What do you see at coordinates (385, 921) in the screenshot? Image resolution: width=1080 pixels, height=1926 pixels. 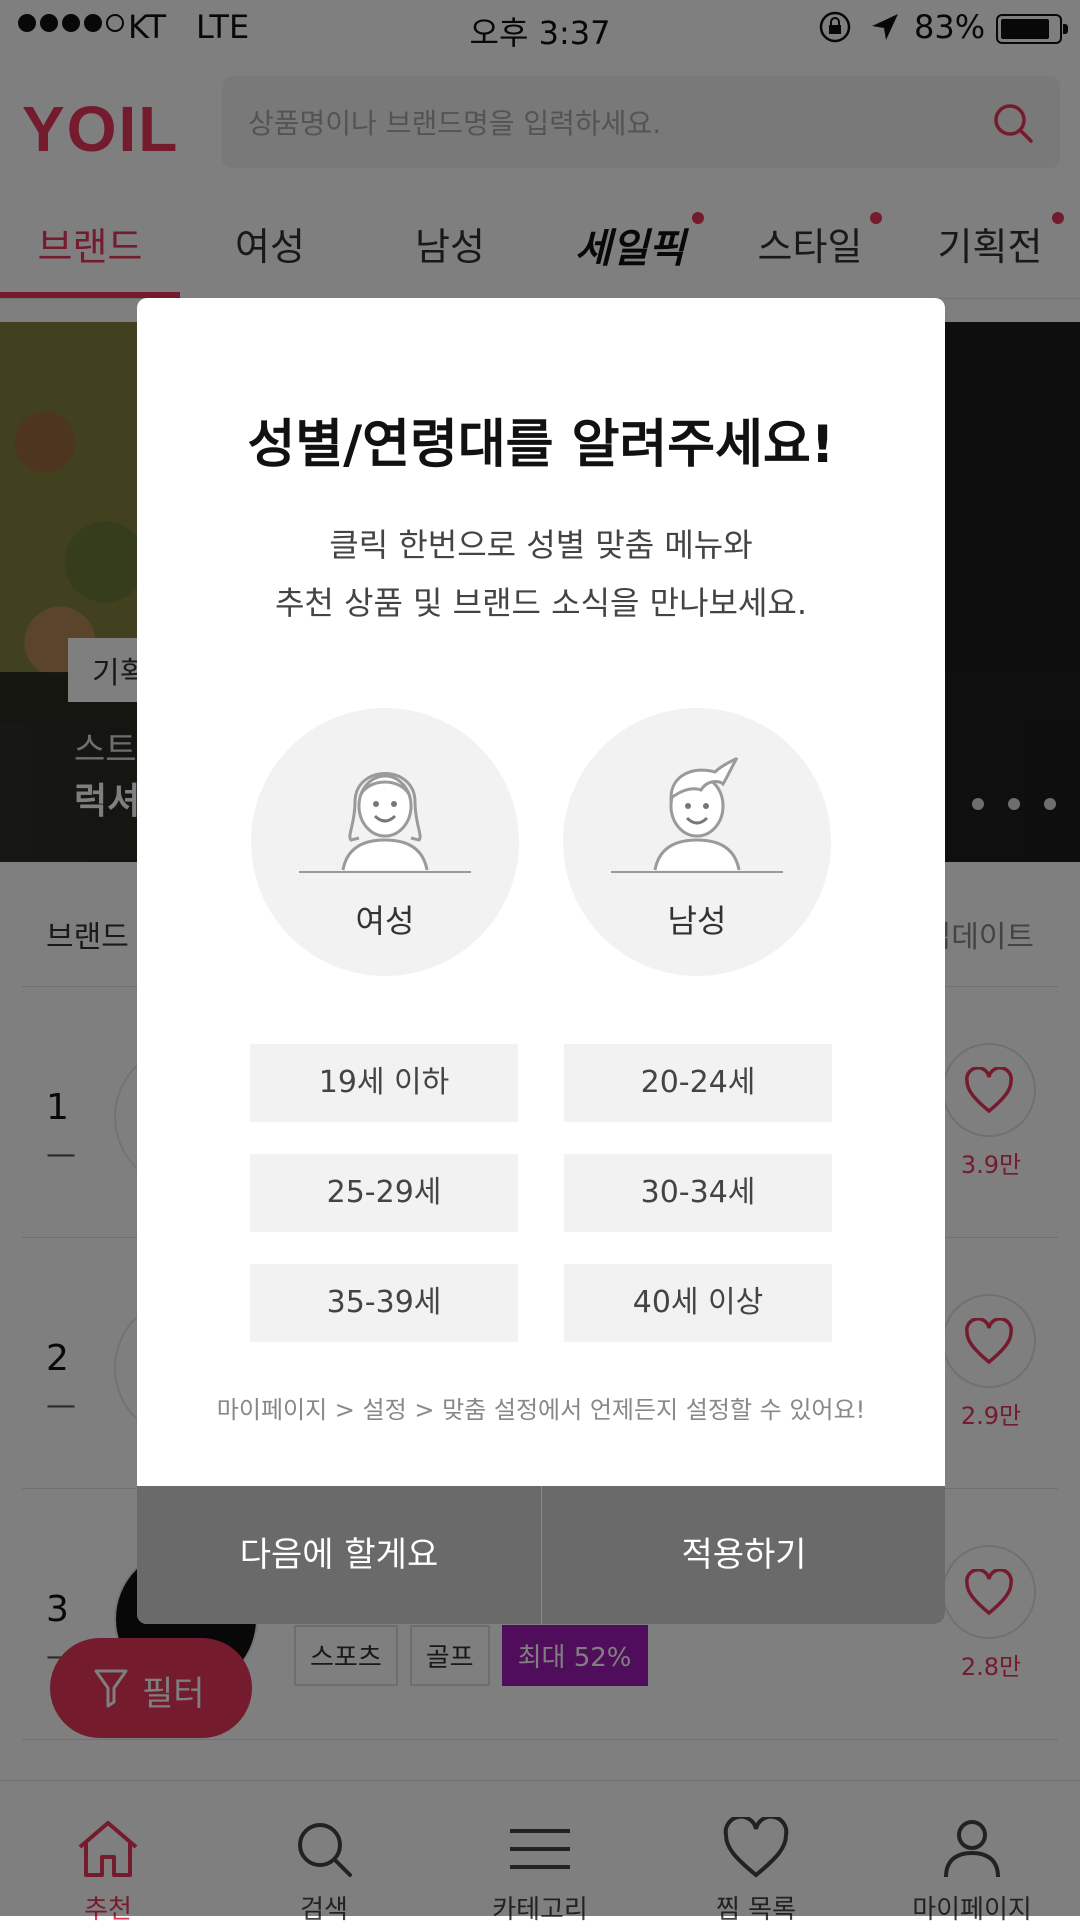 I see `gender-female-label: 여성` at bounding box center [385, 921].